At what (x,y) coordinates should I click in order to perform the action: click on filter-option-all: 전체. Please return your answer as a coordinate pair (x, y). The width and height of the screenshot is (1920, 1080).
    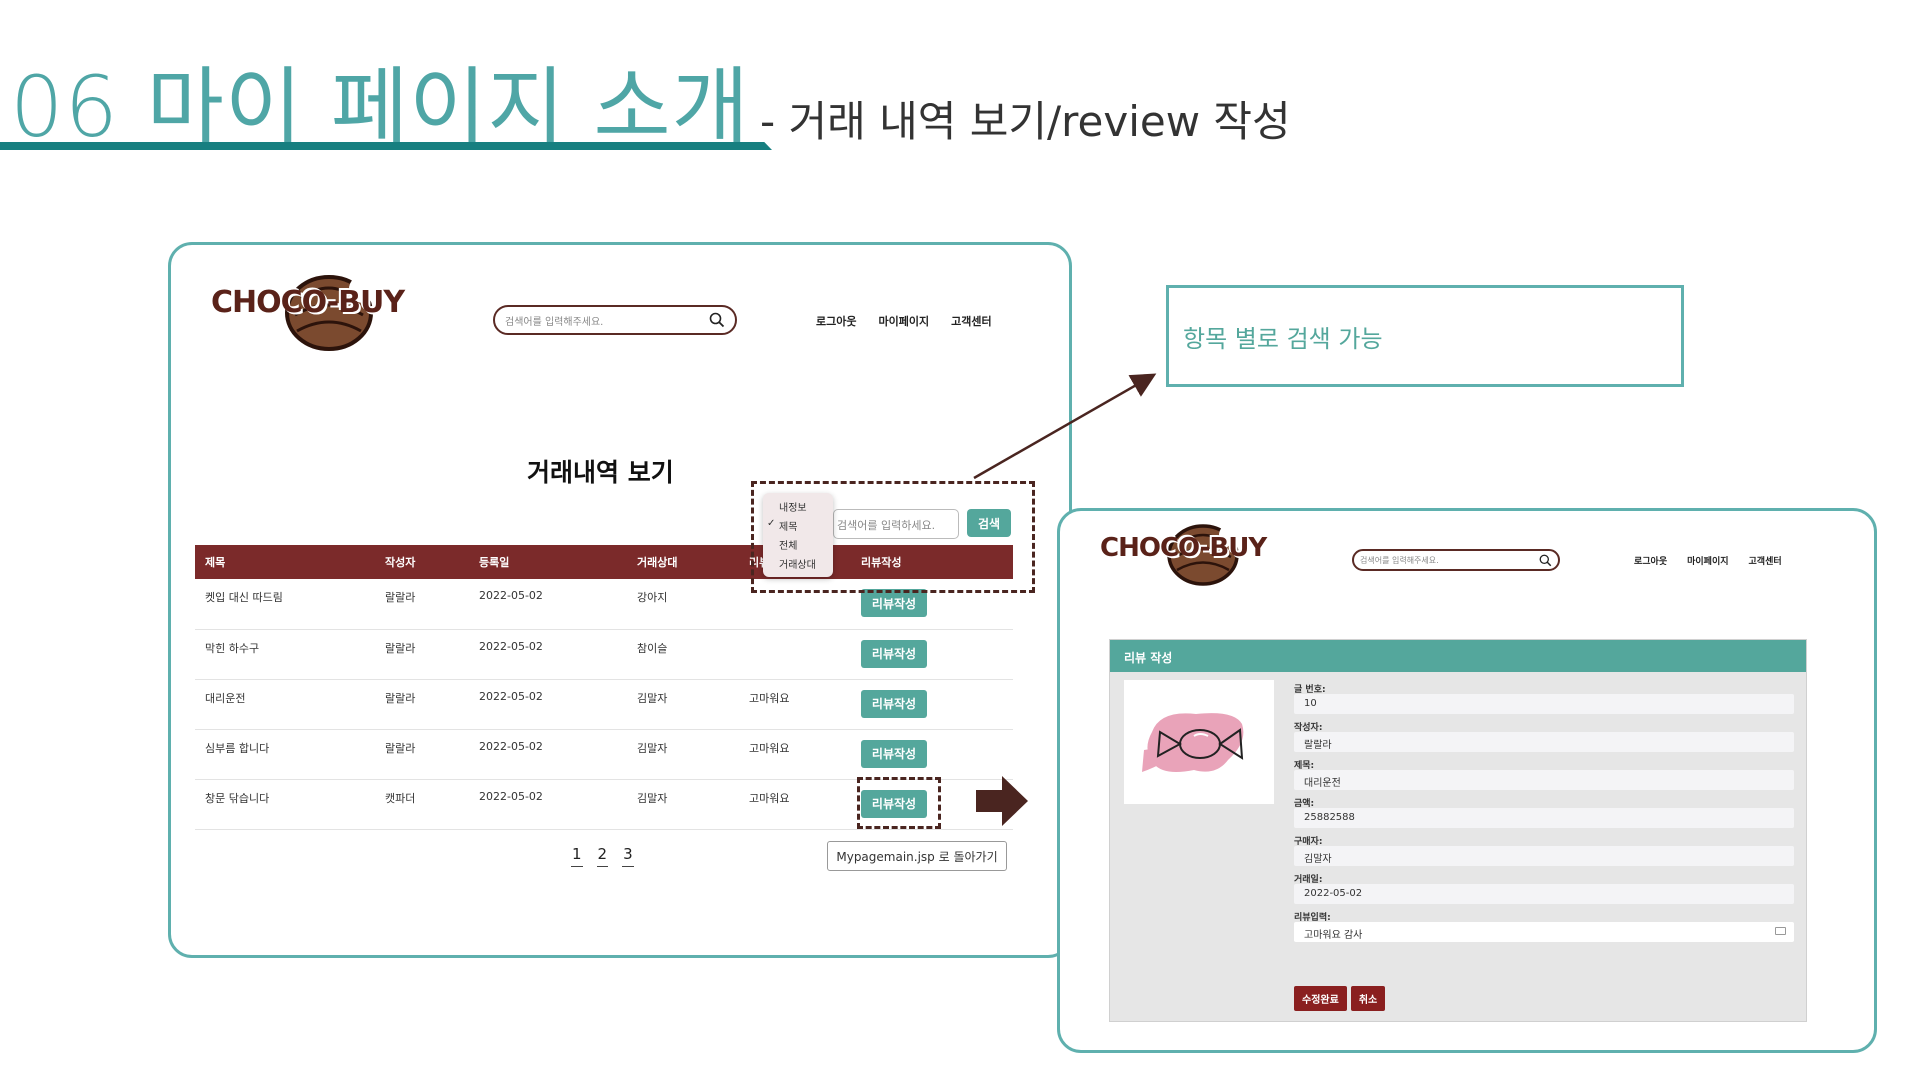
    Looking at the image, I should click on (798, 544).